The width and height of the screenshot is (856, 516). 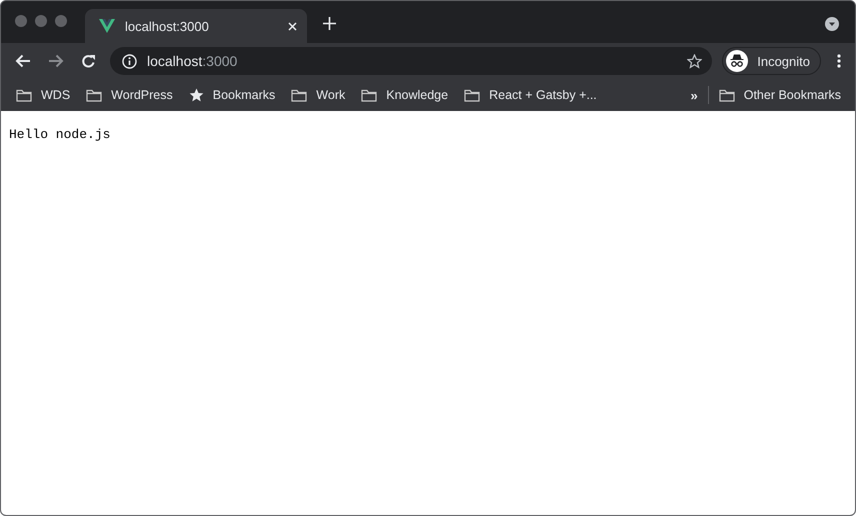 What do you see at coordinates (694, 61) in the screenshot?
I see `bookmark-star-icon` at bounding box center [694, 61].